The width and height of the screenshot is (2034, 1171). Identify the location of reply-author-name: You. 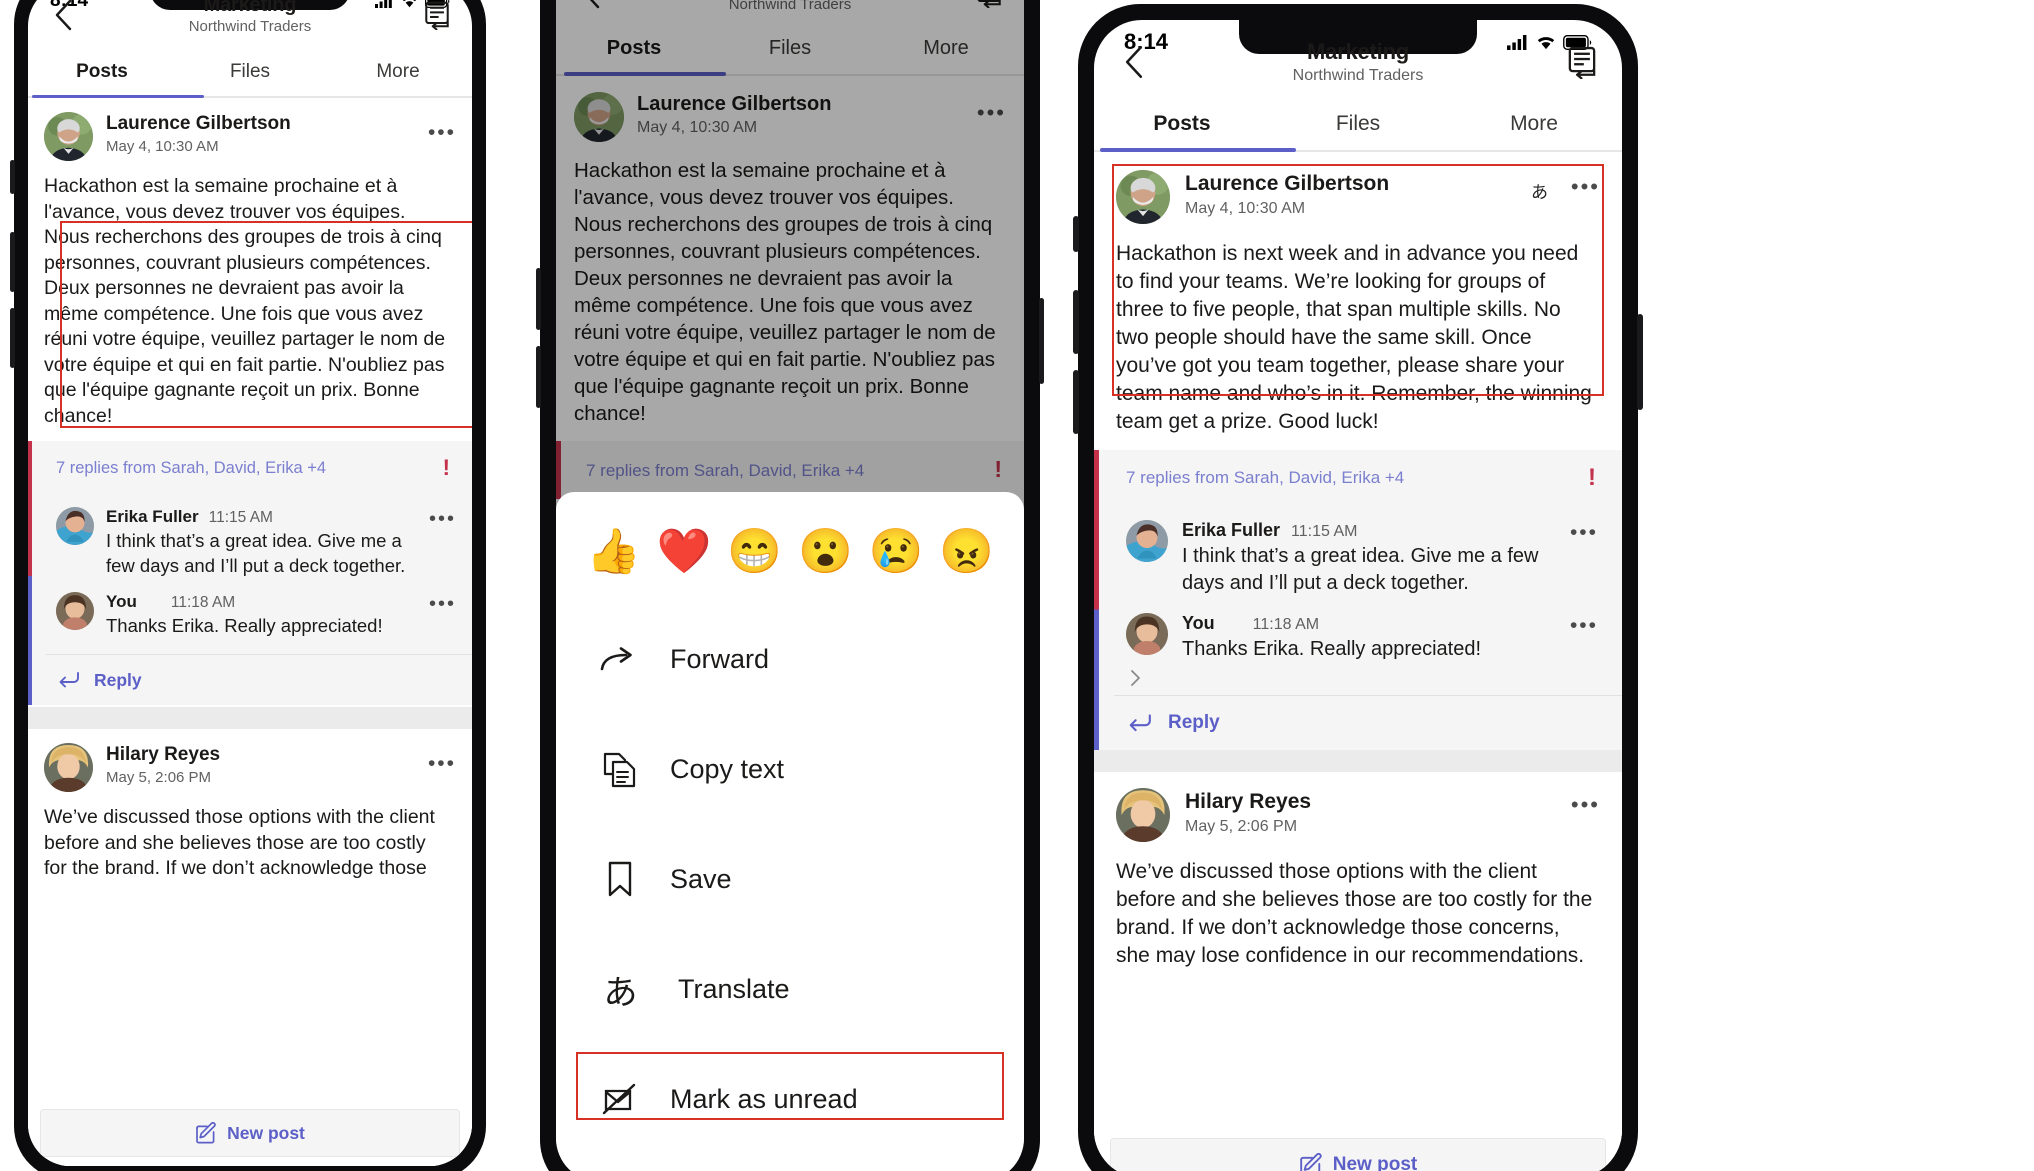
(1198, 623).